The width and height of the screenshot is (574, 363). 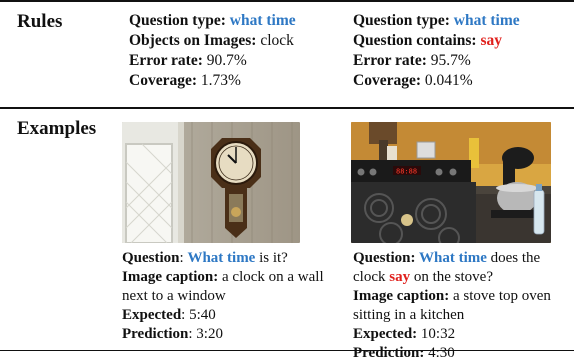 I want to click on rules-heading: Rules, so click(x=40, y=21).